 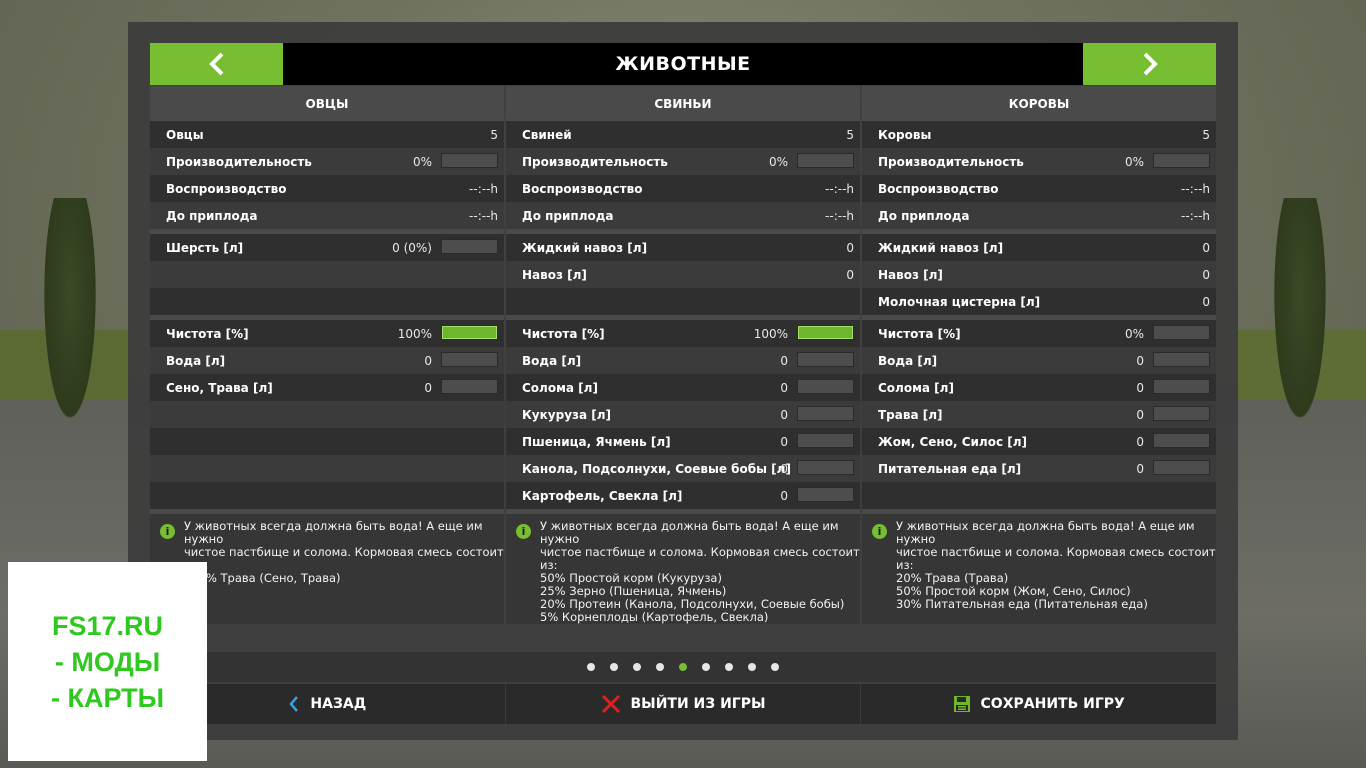 I want to click on next-page-button, so click(x=1149, y=64).